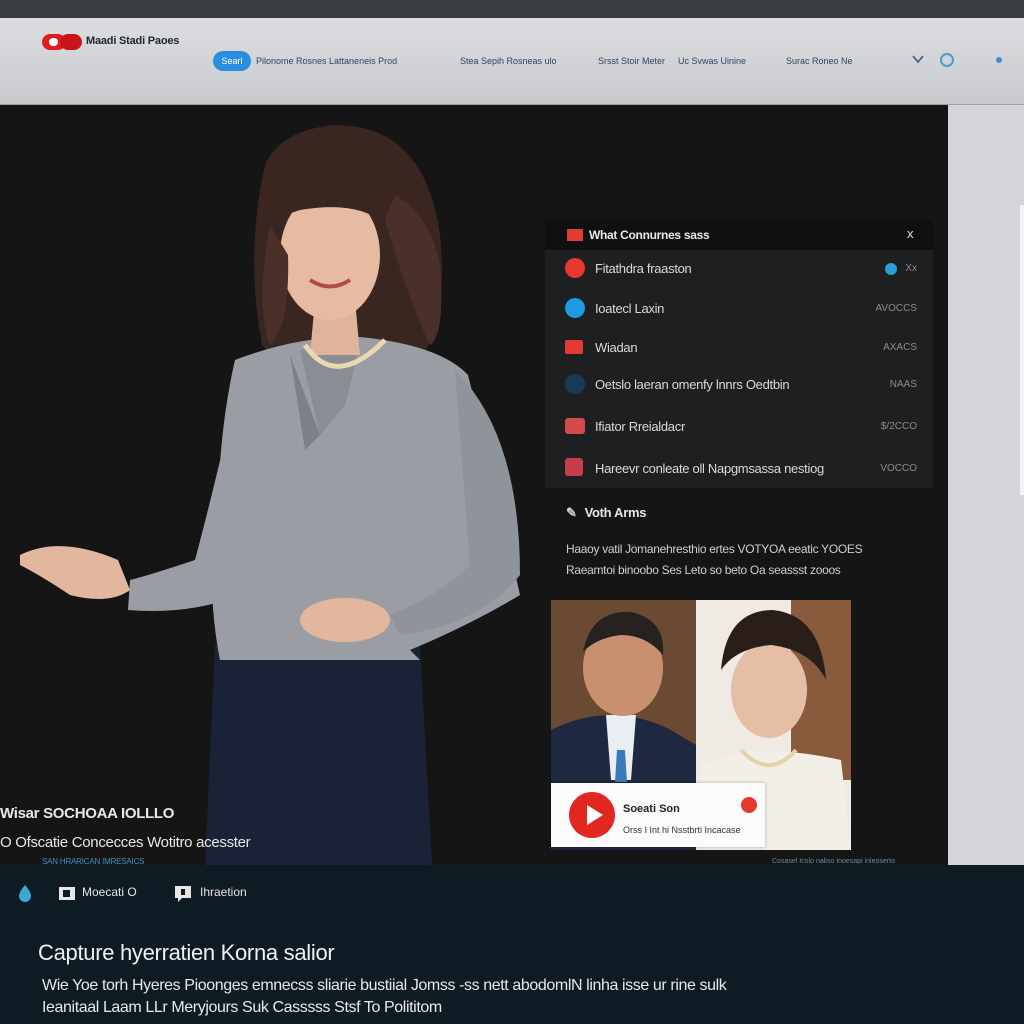 Image resolution: width=1024 pixels, height=1024 pixels. I want to click on window-top-strip, so click(512, 9).